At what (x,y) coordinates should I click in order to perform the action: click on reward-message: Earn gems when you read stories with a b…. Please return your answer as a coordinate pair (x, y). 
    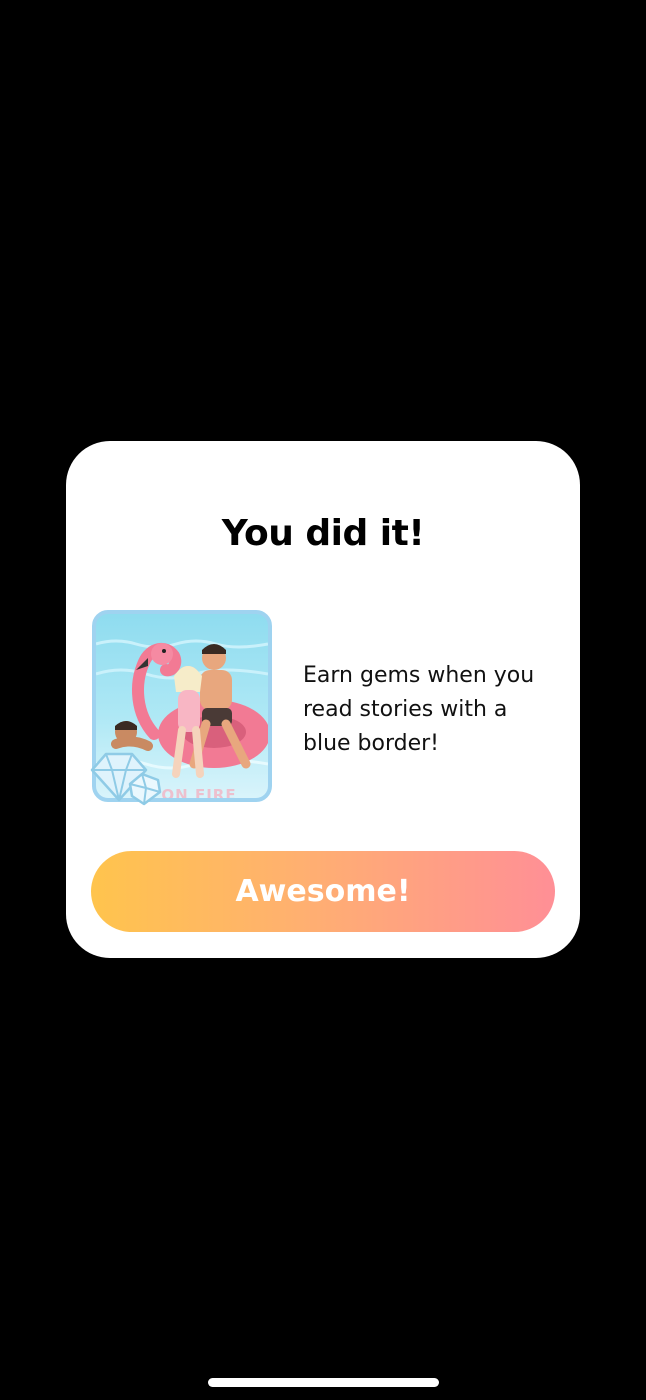
    Looking at the image, I should click on (419, 709).